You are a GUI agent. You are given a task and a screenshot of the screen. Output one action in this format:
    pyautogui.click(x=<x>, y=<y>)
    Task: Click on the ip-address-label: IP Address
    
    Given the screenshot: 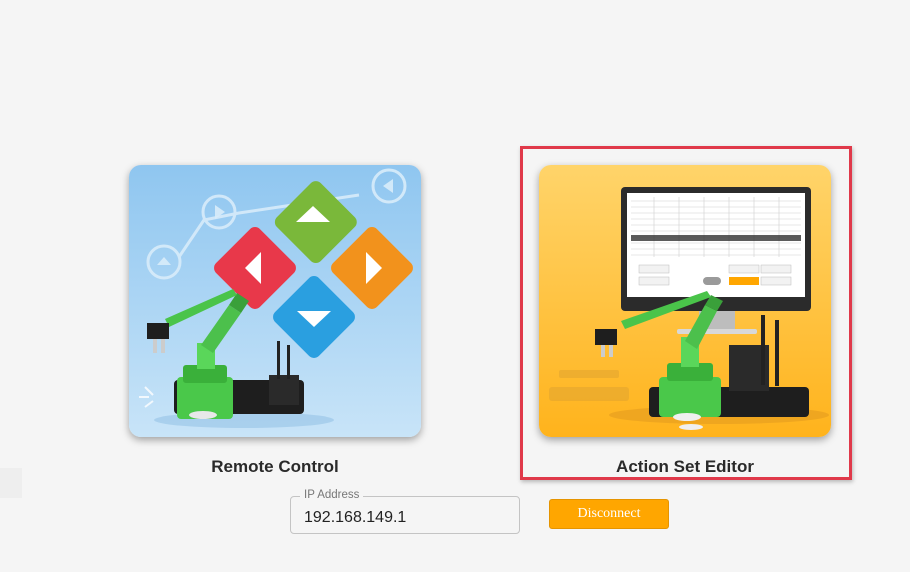 What is the action you would take?
    pyautogui.click(x=332, y=495)
    